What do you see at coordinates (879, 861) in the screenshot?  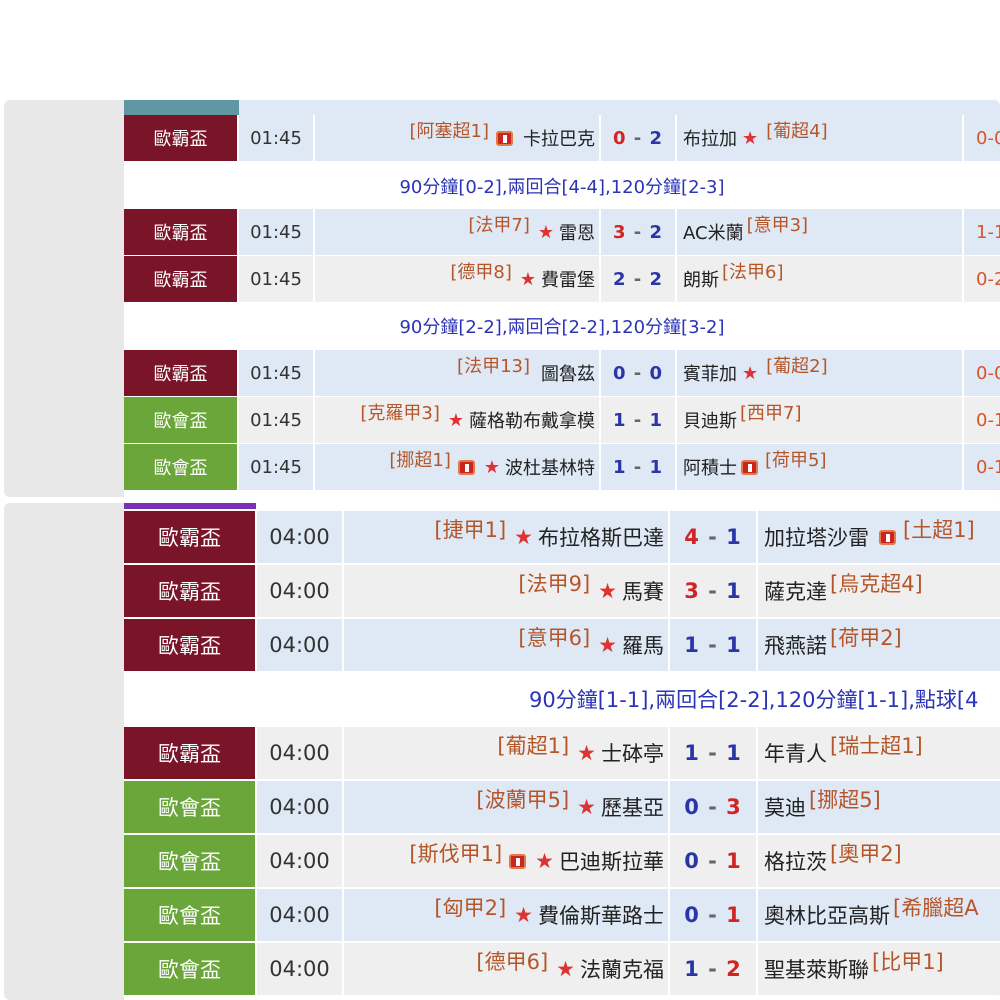 I see `away-team: 格拉茨 [奧甲2]` at bounding box center [879, 861].